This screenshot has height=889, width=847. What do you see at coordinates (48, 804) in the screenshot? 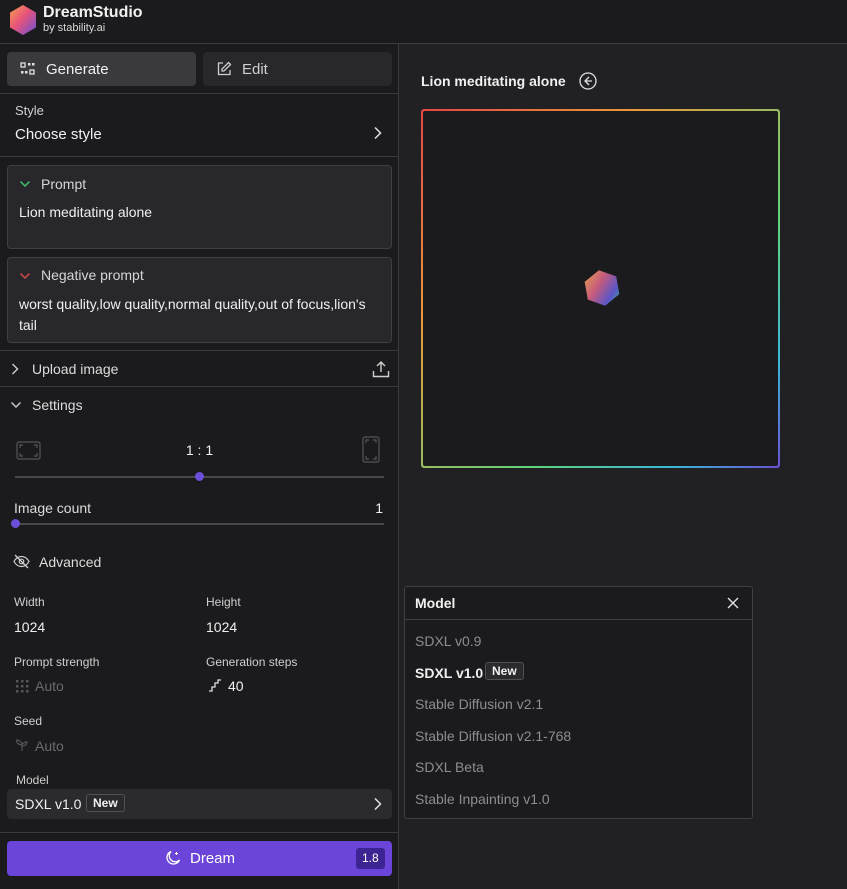
I see `model-value: SDXL v1.0` at bounding box center [48, 804].